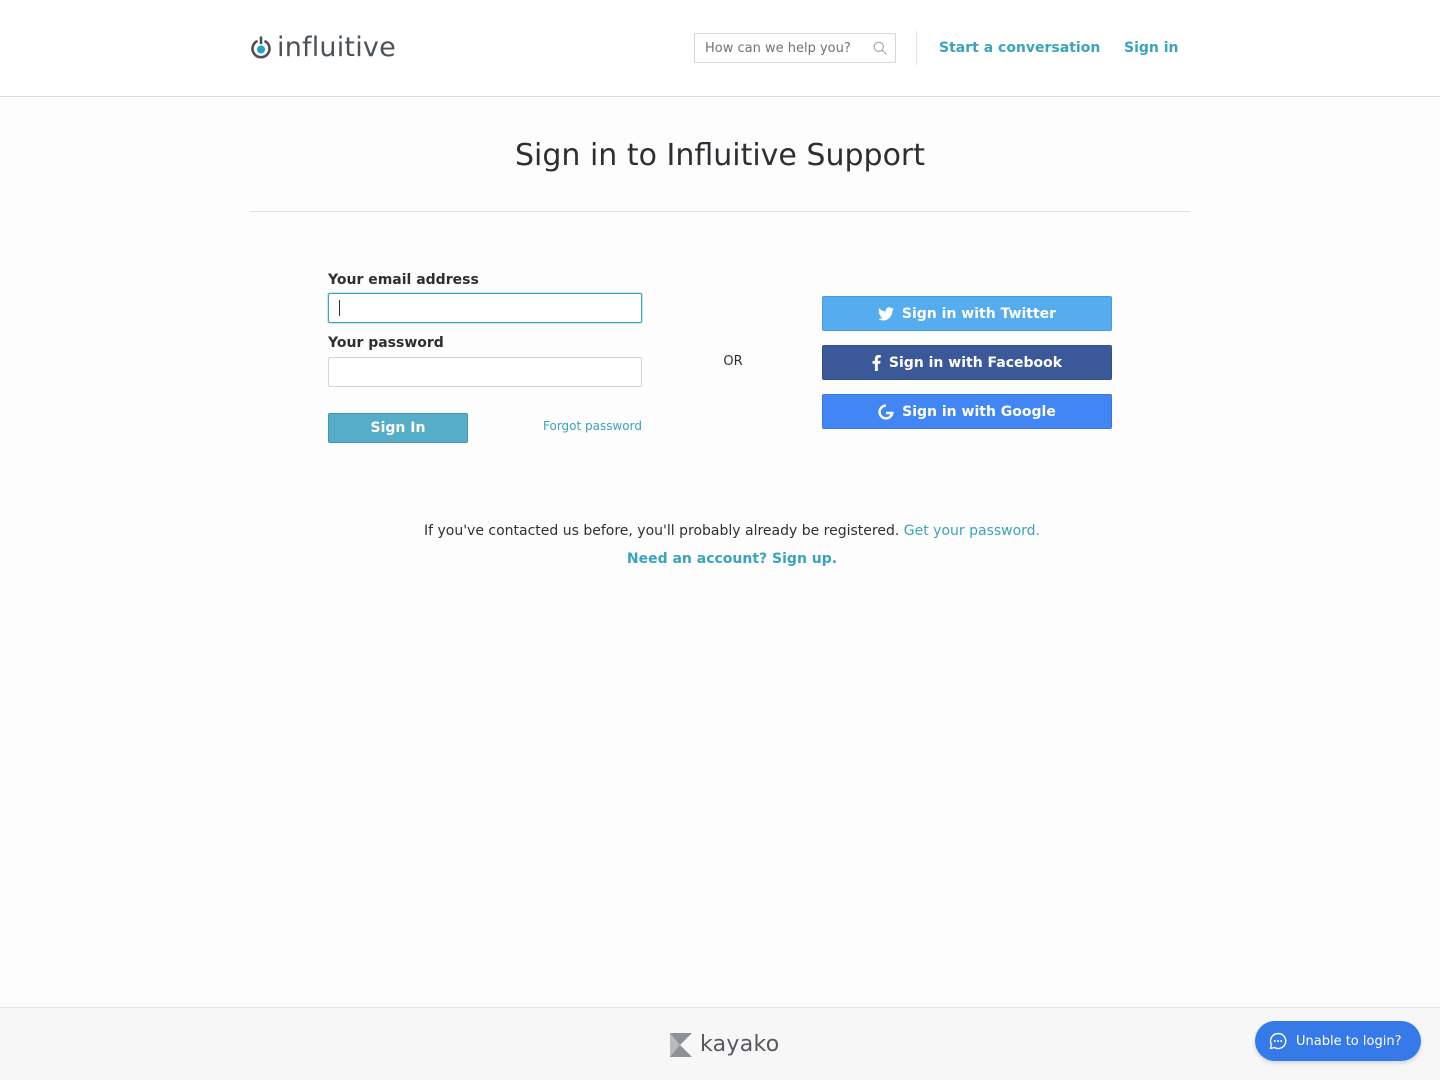  I want to click on site-footer: kayako Unable to login?, so click(720, 1043).